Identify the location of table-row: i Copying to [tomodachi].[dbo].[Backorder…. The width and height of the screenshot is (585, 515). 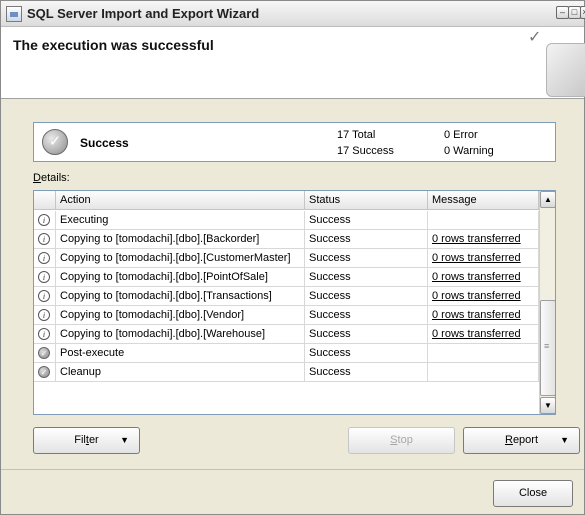
(286, 239).